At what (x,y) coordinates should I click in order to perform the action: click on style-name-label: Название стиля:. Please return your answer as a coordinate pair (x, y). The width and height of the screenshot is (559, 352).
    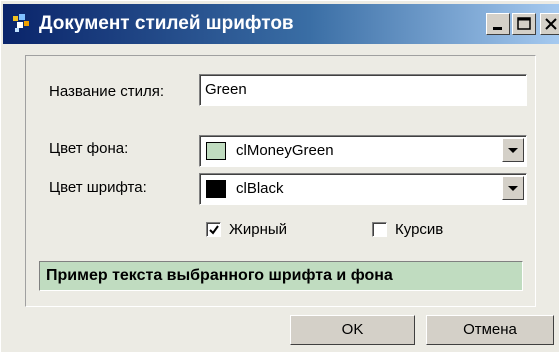
    Looking at the image, I should click on (106, 91).